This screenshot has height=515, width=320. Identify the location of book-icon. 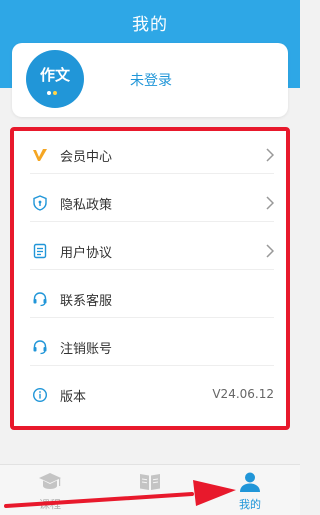
(150, 482).